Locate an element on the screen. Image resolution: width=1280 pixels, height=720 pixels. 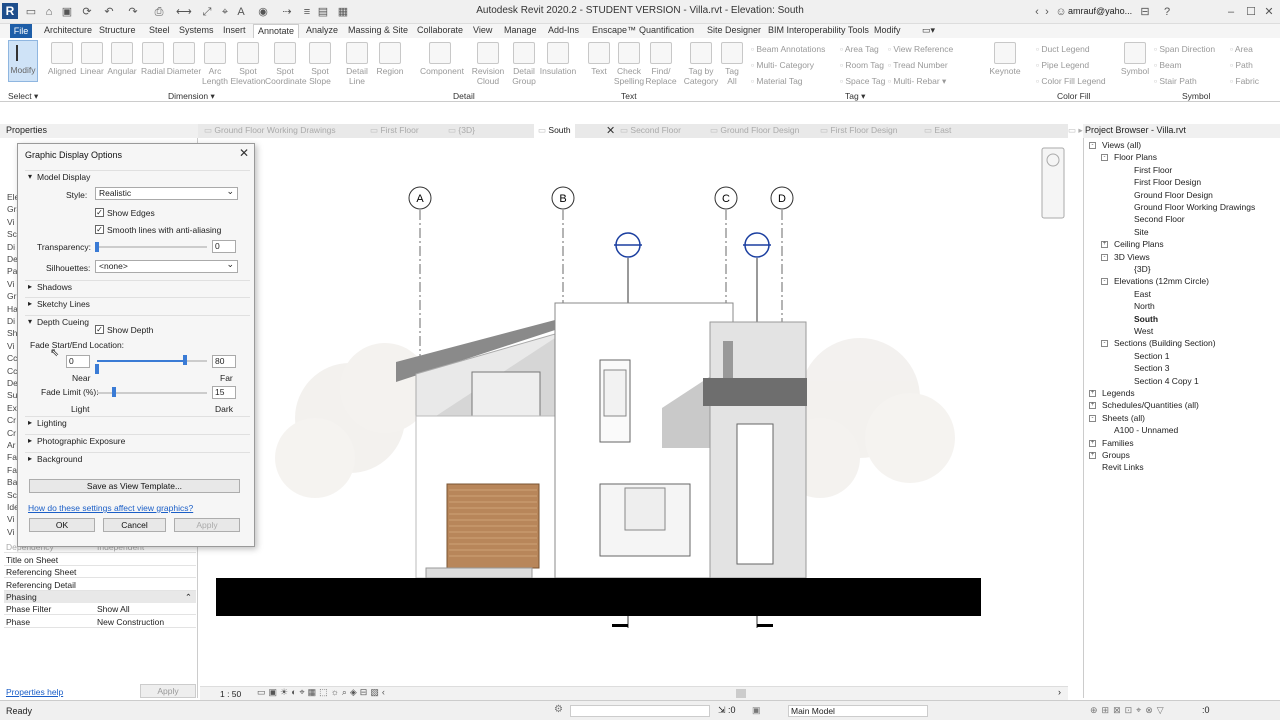
property-value: Show All is located at coordinates (113, 609).